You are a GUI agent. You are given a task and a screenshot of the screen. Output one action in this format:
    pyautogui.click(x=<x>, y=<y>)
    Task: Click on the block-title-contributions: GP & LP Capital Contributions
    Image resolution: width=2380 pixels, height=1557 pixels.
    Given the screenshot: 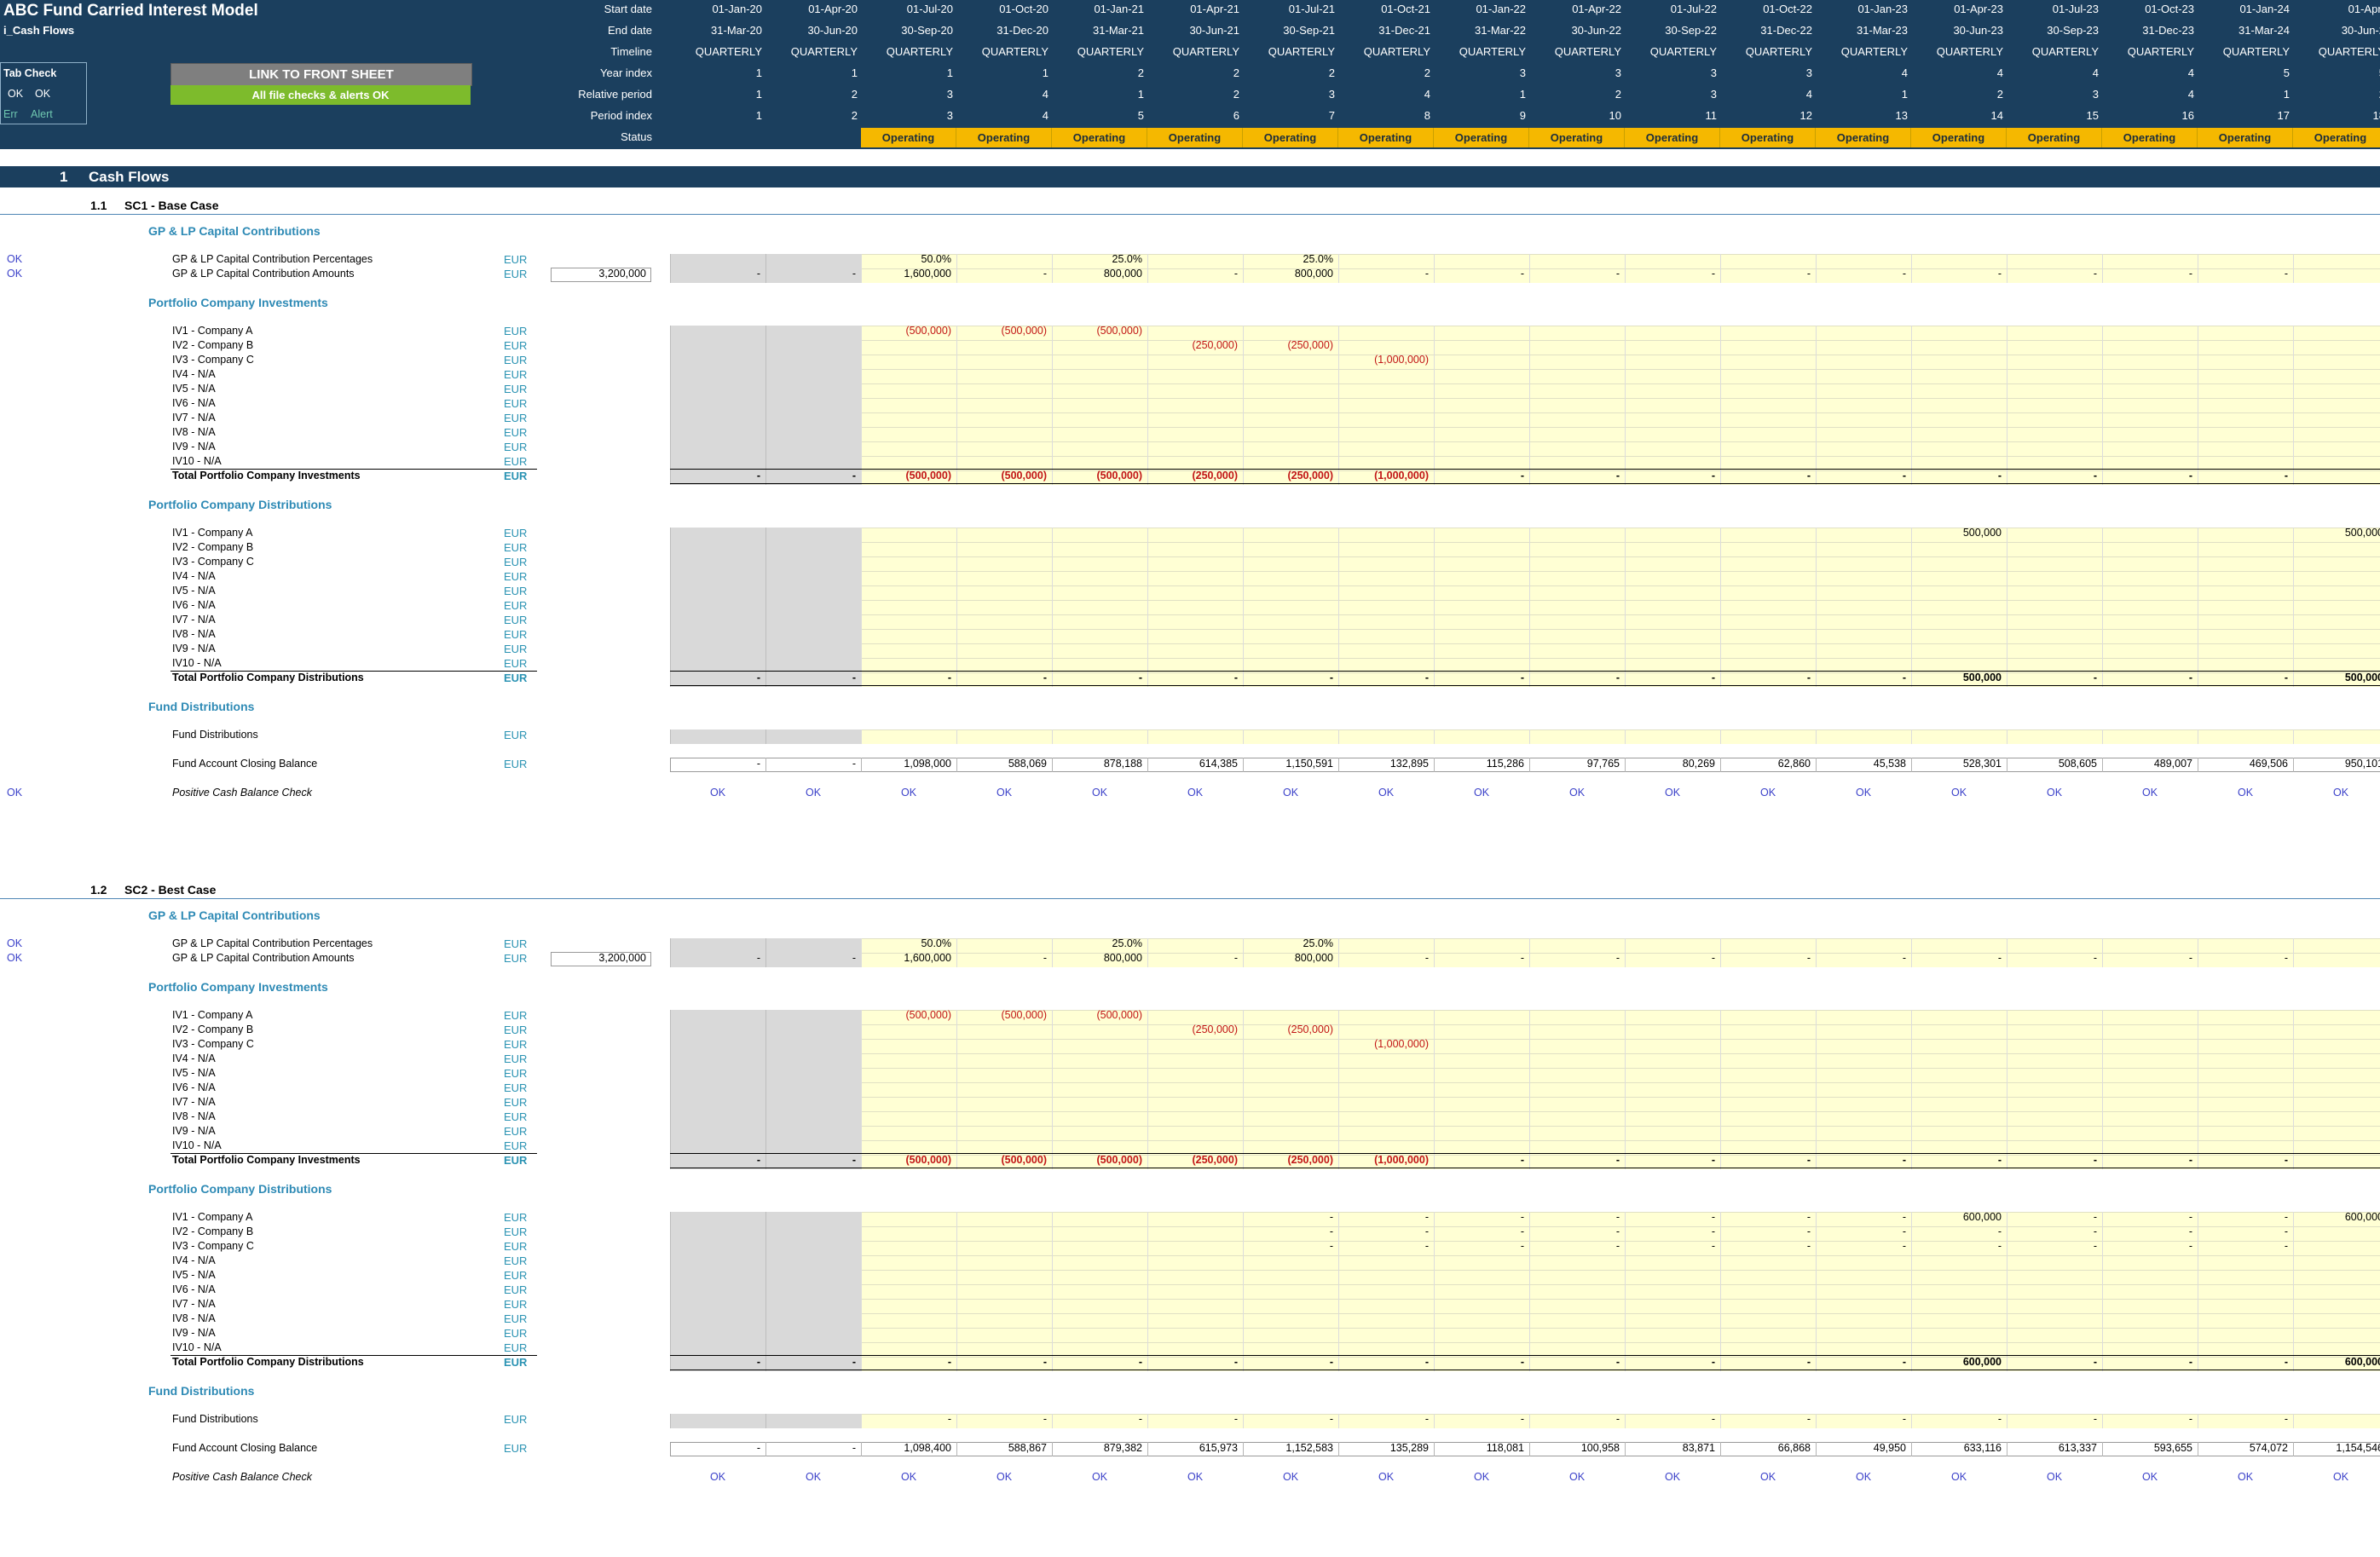 What is the action you would take?
    pyautogui.click(x=234, y=231)
    